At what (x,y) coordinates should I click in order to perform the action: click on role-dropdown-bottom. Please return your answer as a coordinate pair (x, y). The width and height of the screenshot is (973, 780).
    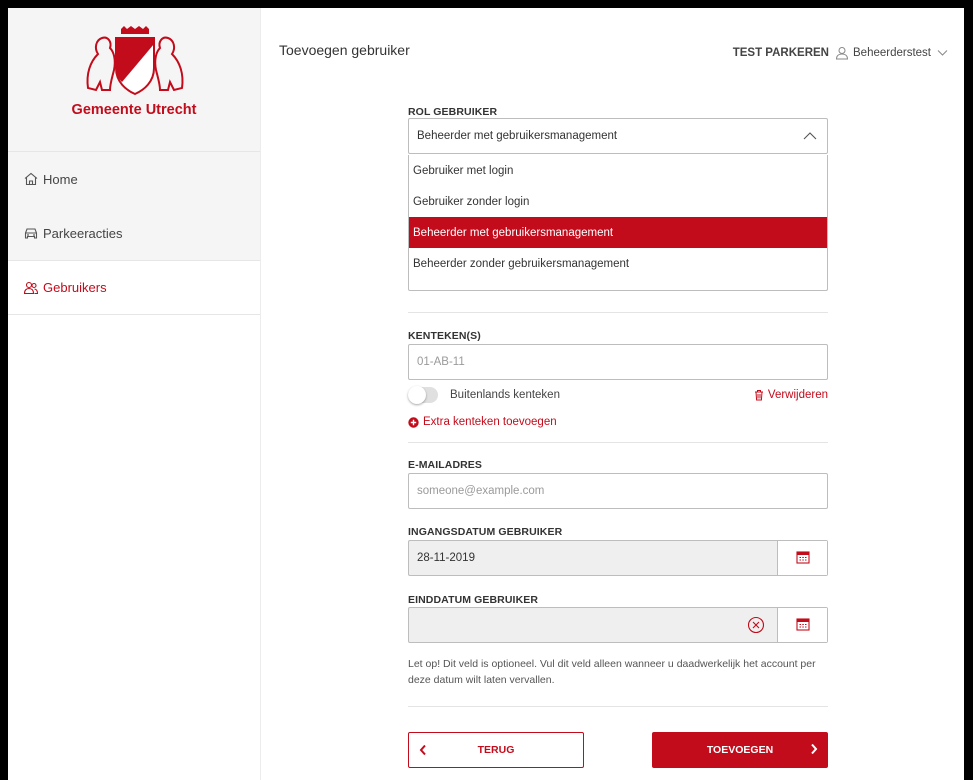
    Looking at the image, I should click on (618, 285).